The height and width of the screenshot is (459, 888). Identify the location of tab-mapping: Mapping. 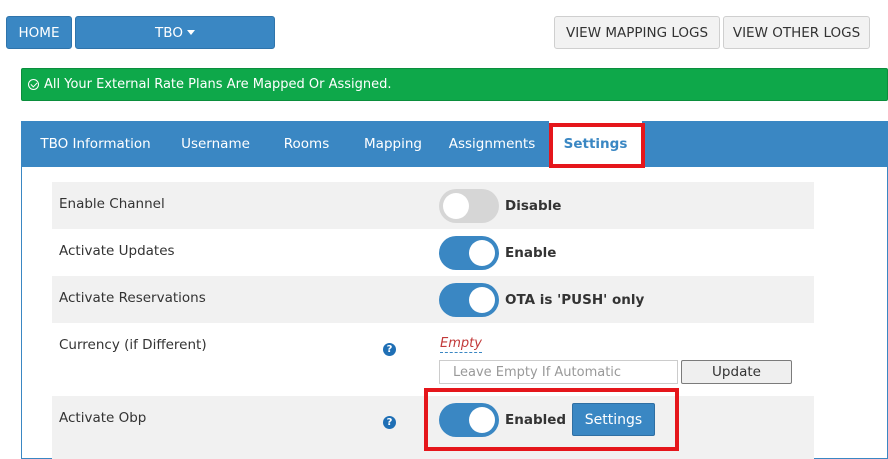
(393, 144).